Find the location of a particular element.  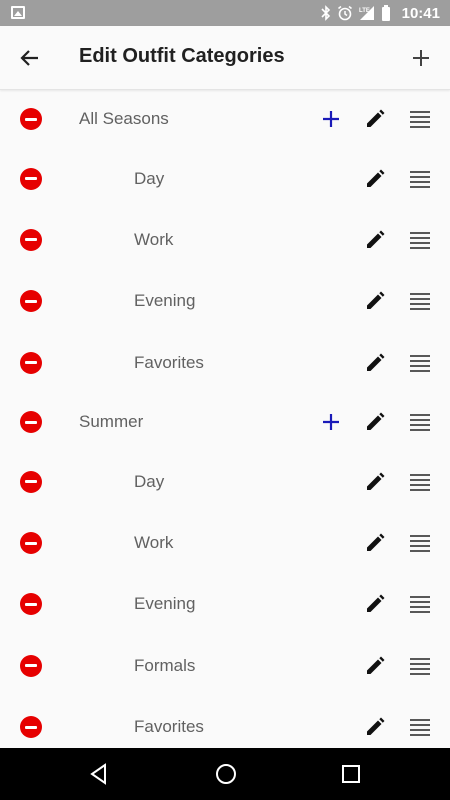

back-triangle-icon is located at coordinates (98, 774).